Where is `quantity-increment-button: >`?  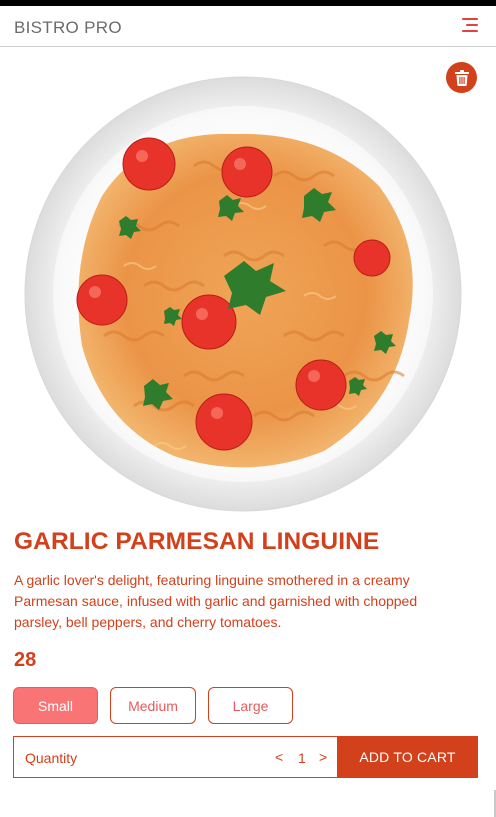
quantity-increment-button: > is located at coordinates (323, 757).